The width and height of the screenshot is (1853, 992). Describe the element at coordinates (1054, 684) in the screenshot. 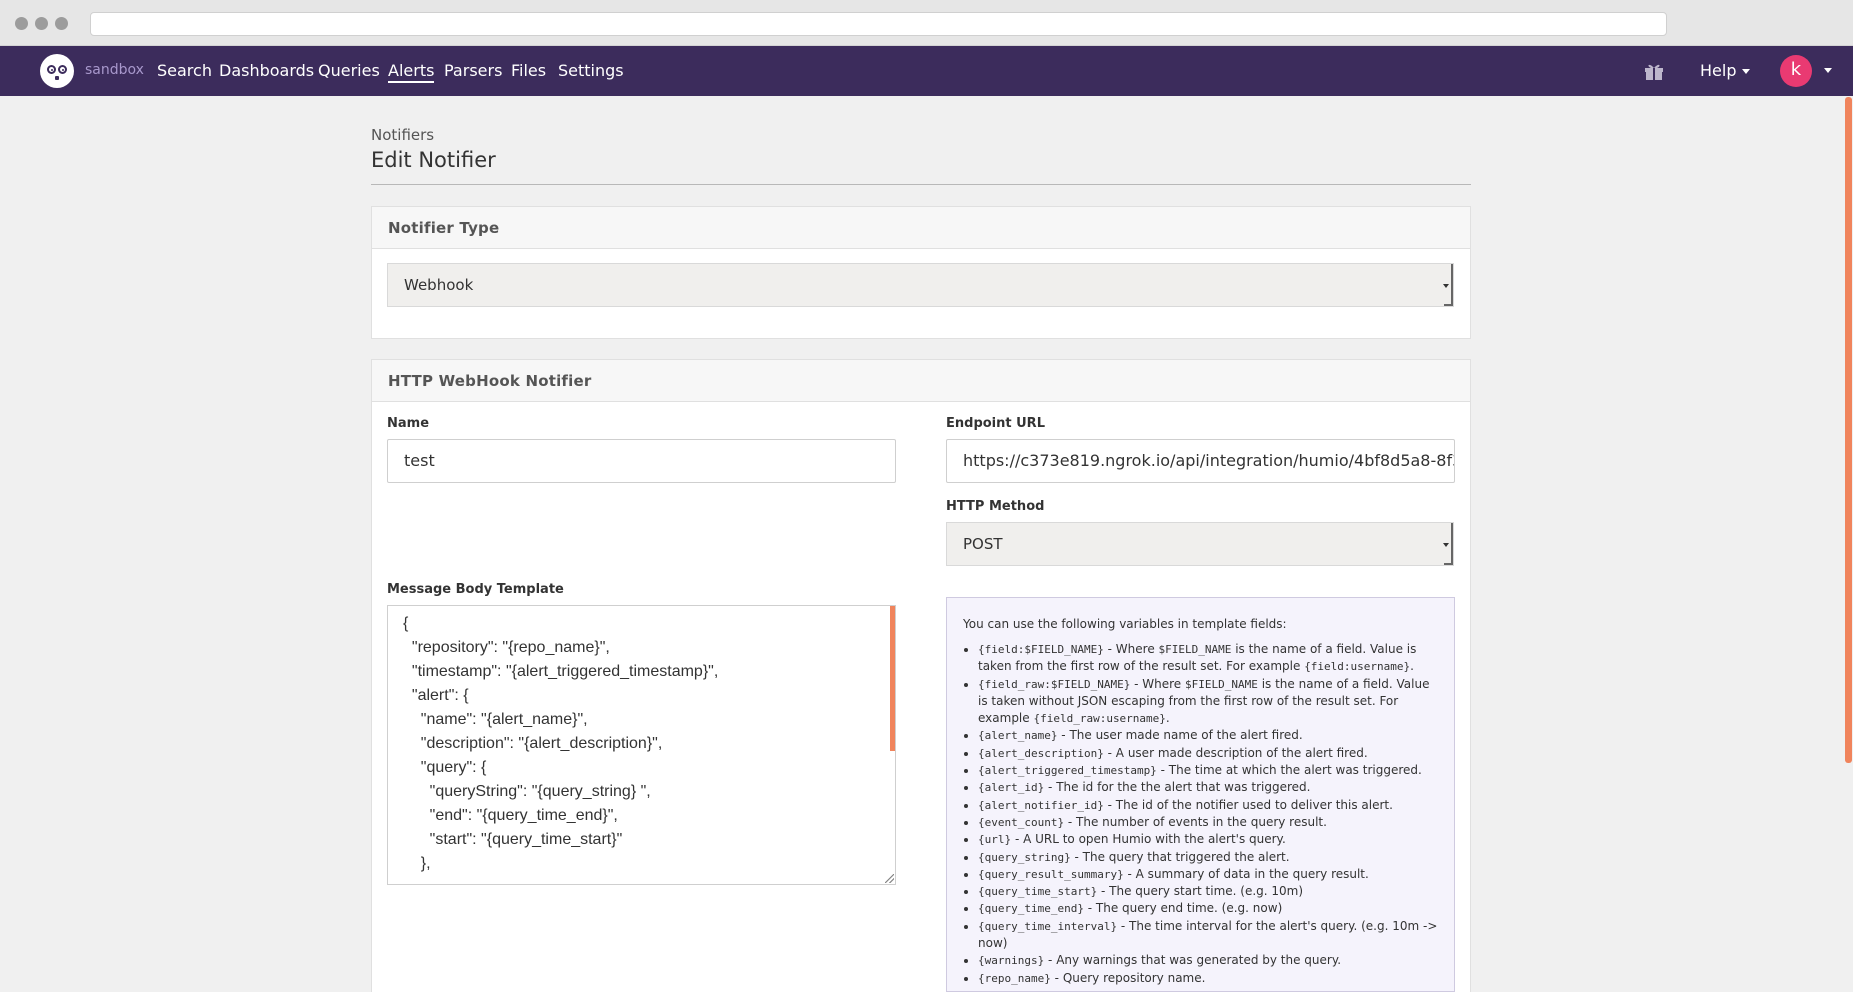

I see `variable-code: {field_raw:$FIELD_NAME}` at that location.